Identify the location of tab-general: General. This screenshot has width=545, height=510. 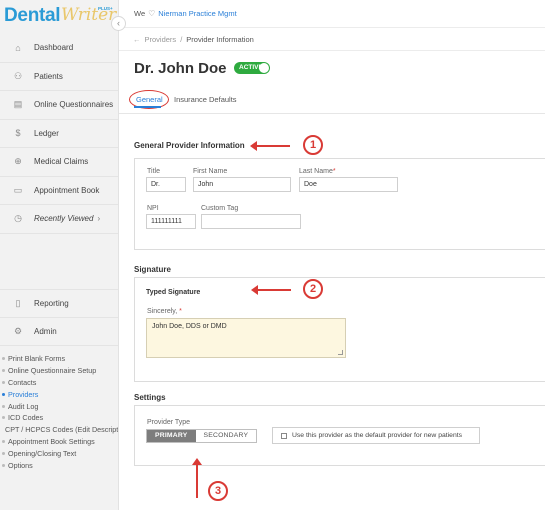
(149, 99).